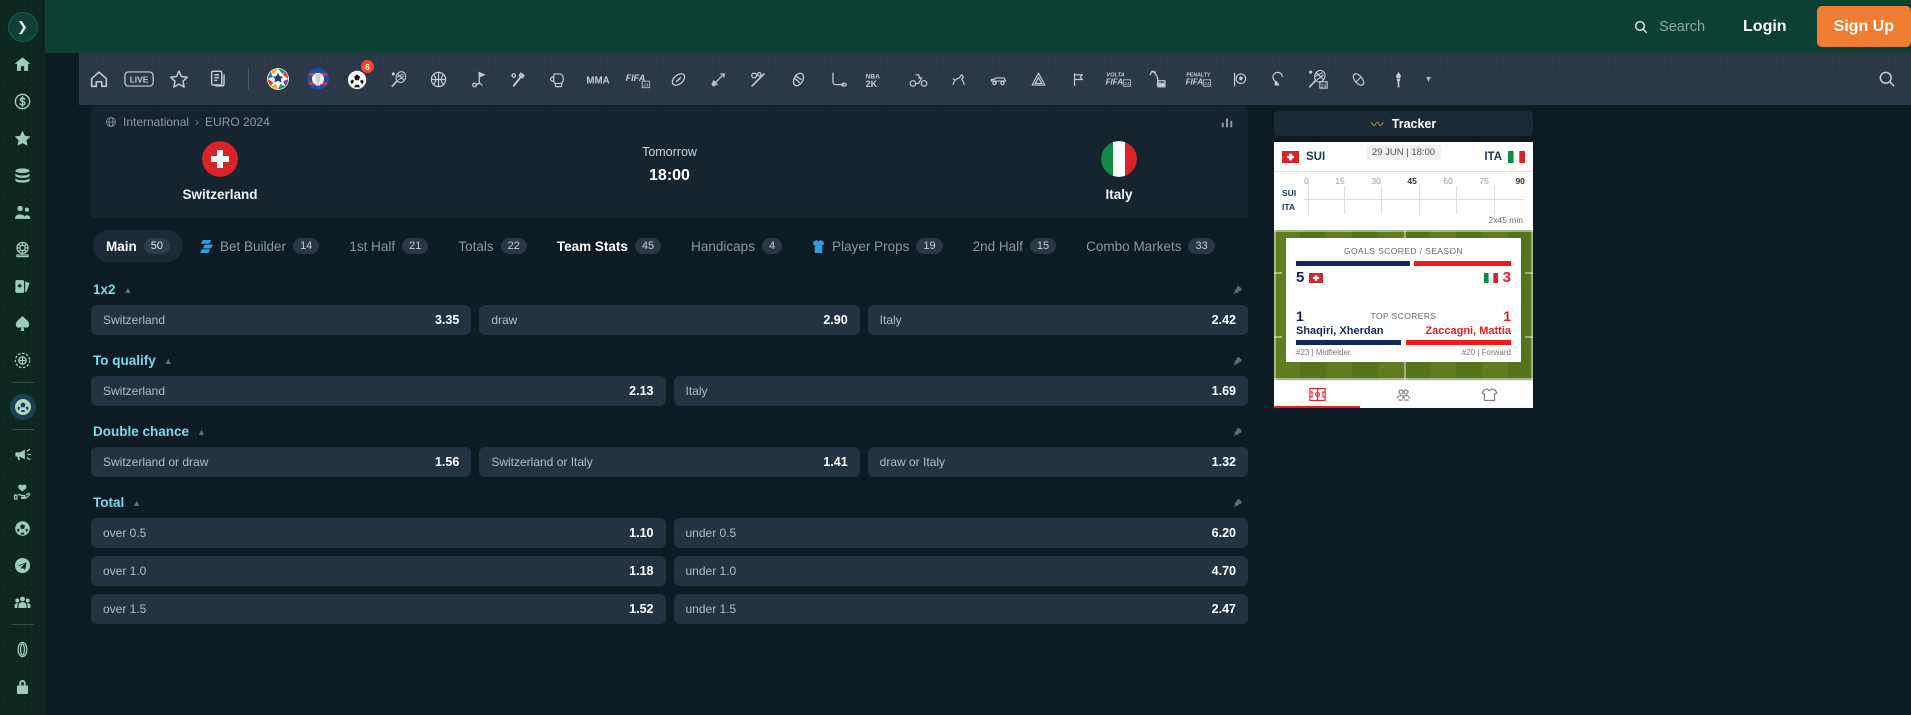 This screenshot has height=715, width=1911. I want to click on nav-item-live: LIVE, so click(139, 79).